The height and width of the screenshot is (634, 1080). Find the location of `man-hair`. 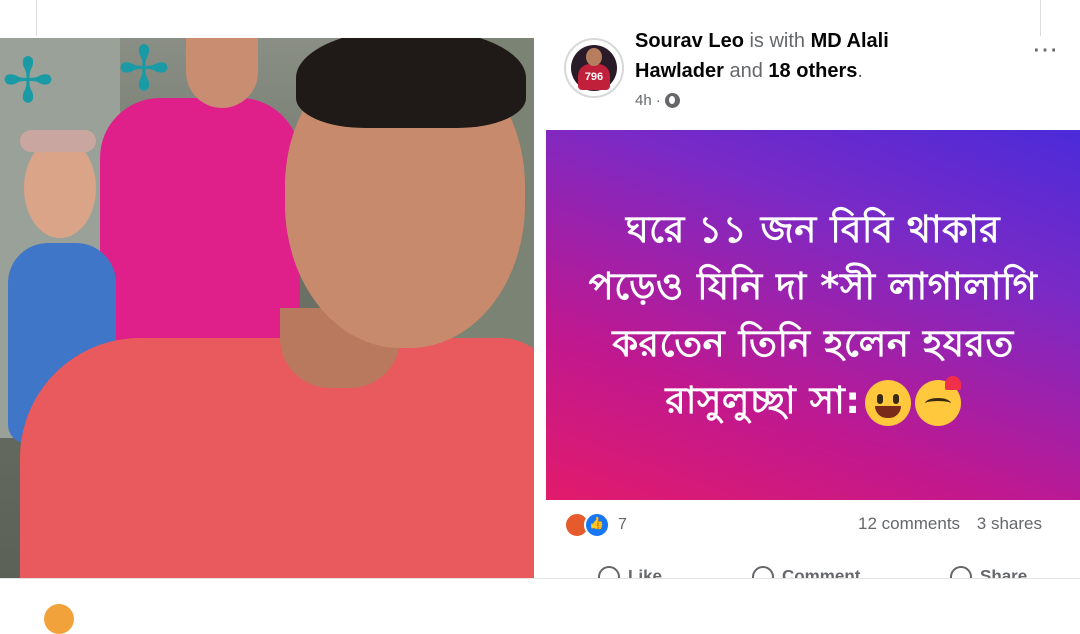

man-hair is located at coordinates (411, 83).